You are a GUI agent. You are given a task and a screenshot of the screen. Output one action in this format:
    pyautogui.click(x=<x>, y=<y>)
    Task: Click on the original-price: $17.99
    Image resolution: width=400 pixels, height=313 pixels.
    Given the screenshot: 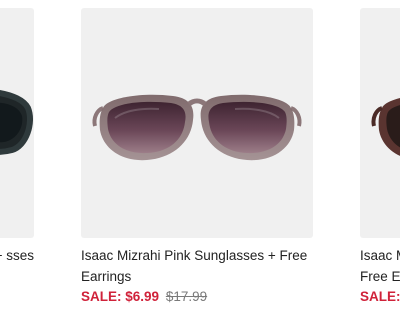 What is the action you would take?
    pyautogui.click(x=186, y=296)
    